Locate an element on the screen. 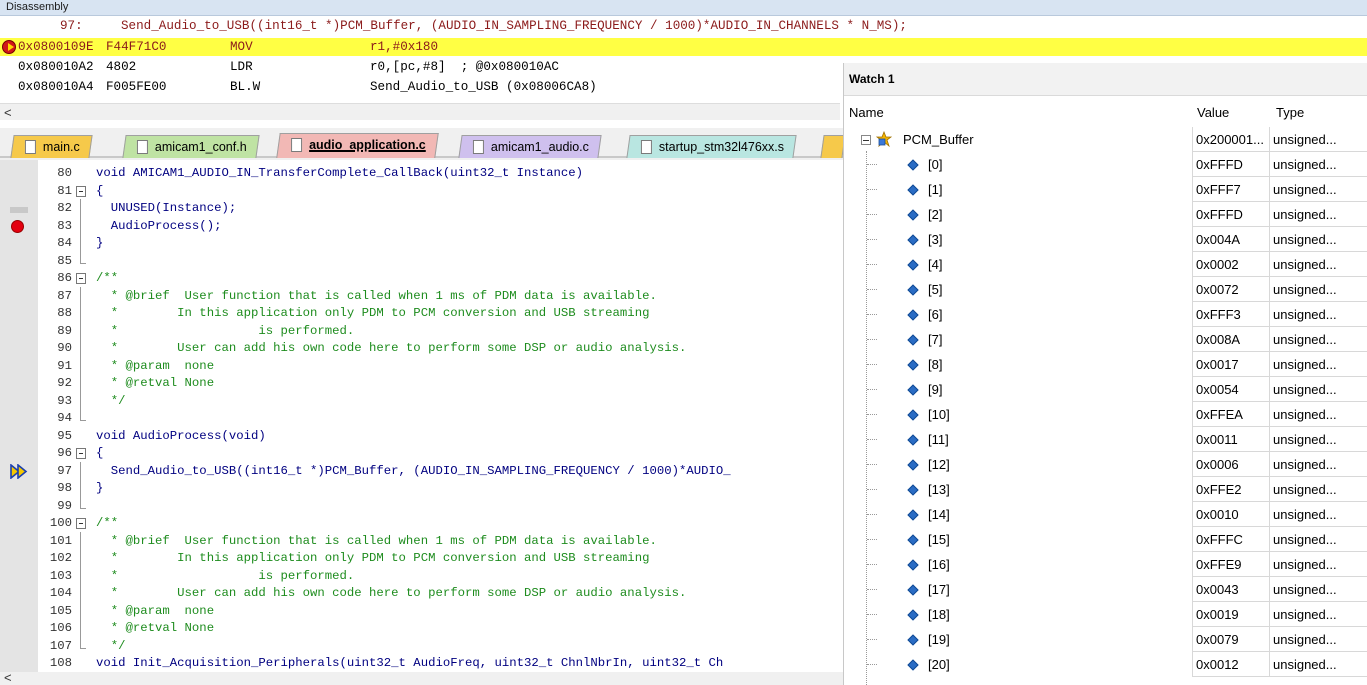 The width and height of the screenshot is (1367, 685). watch-item-value: 0x0019 is located at coordinates (1230, 614).